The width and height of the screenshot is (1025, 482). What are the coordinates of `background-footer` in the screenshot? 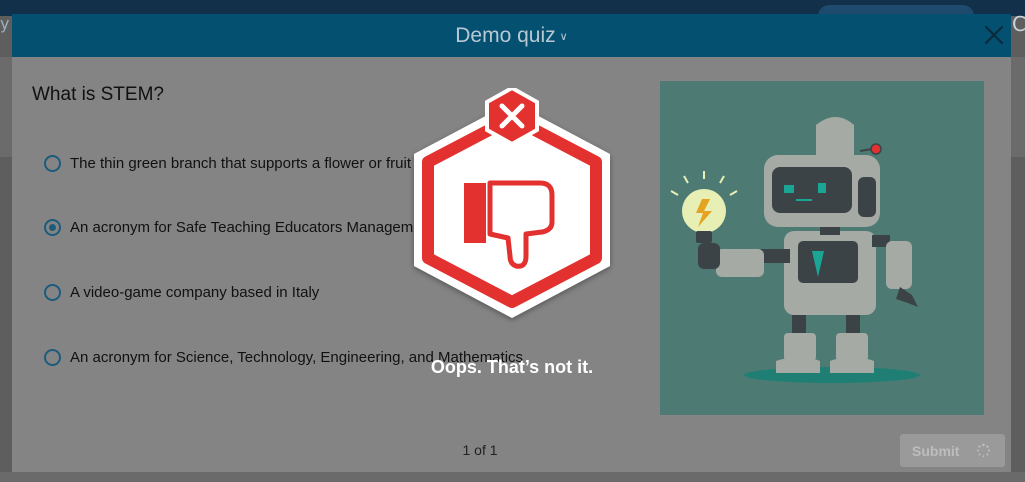 It's located at (512, 477).